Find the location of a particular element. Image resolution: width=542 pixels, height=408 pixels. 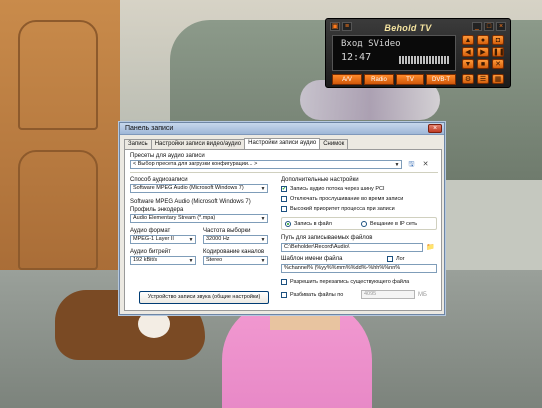

log-label: Лог is located at coordinates (400, 259).